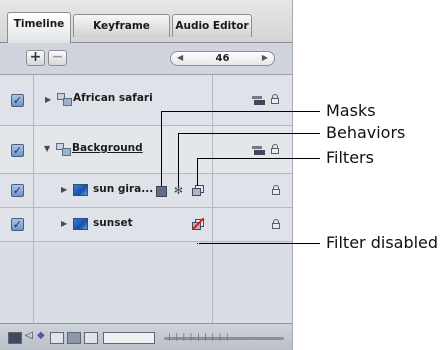 The height and width of the screenshot is (350, 443). I want to click on track-height-icon, so click(129, 338).